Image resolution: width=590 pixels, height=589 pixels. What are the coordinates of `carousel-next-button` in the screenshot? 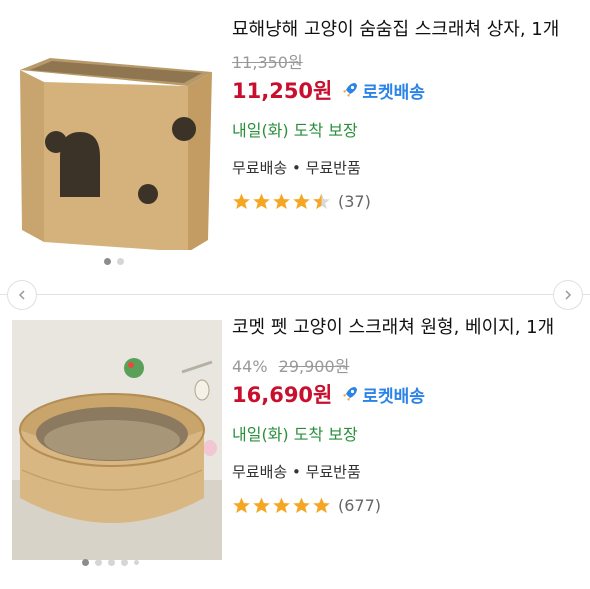 It's located at (568, 295).